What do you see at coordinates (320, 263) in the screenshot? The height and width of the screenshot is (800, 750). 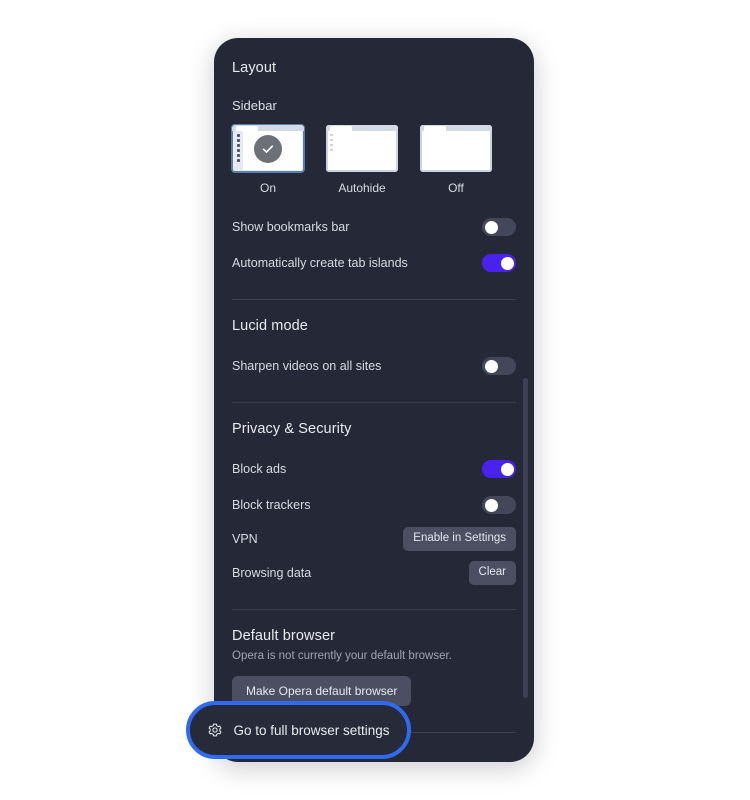 I see `row-label-auto-tab-islands: Automatically create tab islands` at bounding box center [320, 263].